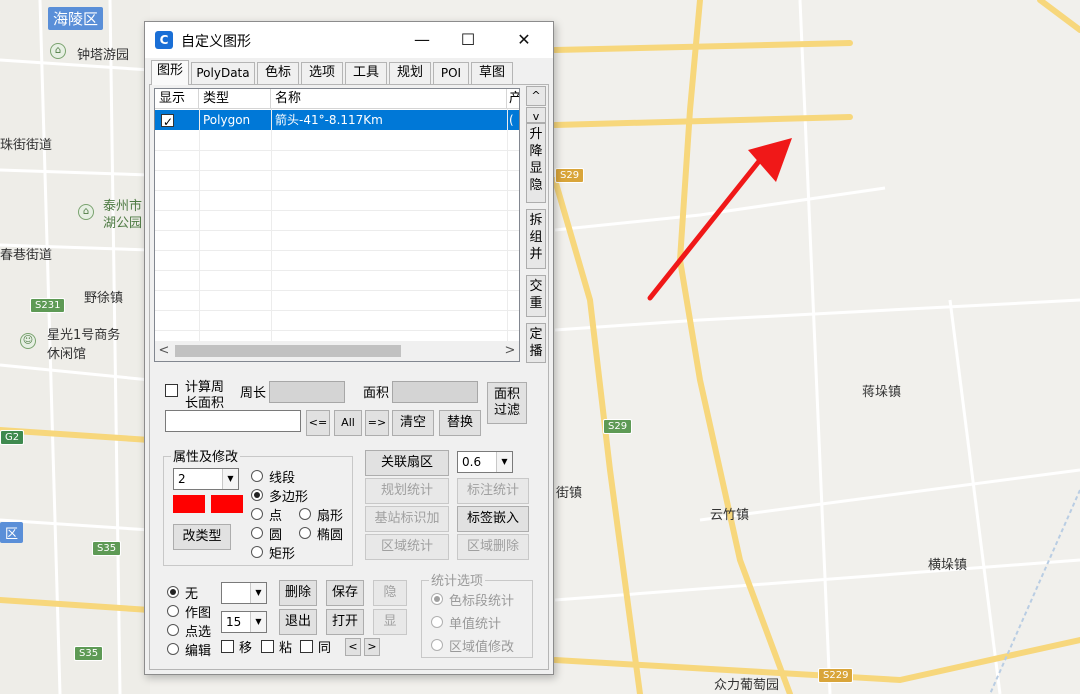  Describe the element at coordinates (882, 392) in the screenshot. I see `map-label-jiangduo: 蒋垛镇` at that location.